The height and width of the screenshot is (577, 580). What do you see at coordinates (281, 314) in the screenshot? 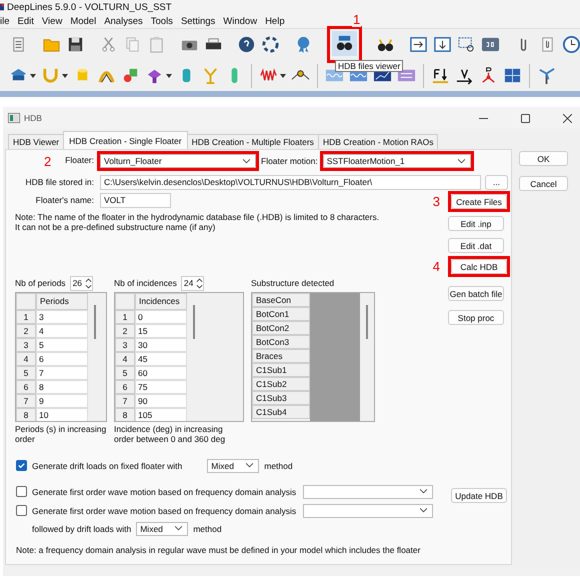
I see `list-item: BotCon1` at bounding box center [281, 314].